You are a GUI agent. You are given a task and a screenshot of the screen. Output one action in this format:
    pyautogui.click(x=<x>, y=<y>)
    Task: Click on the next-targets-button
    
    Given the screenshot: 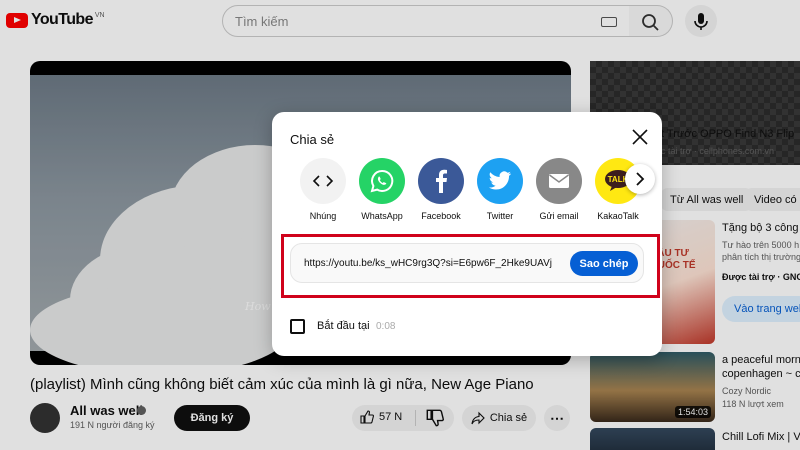 What is the action you would take?
    pyautogui.click(x=640, y=179)
    